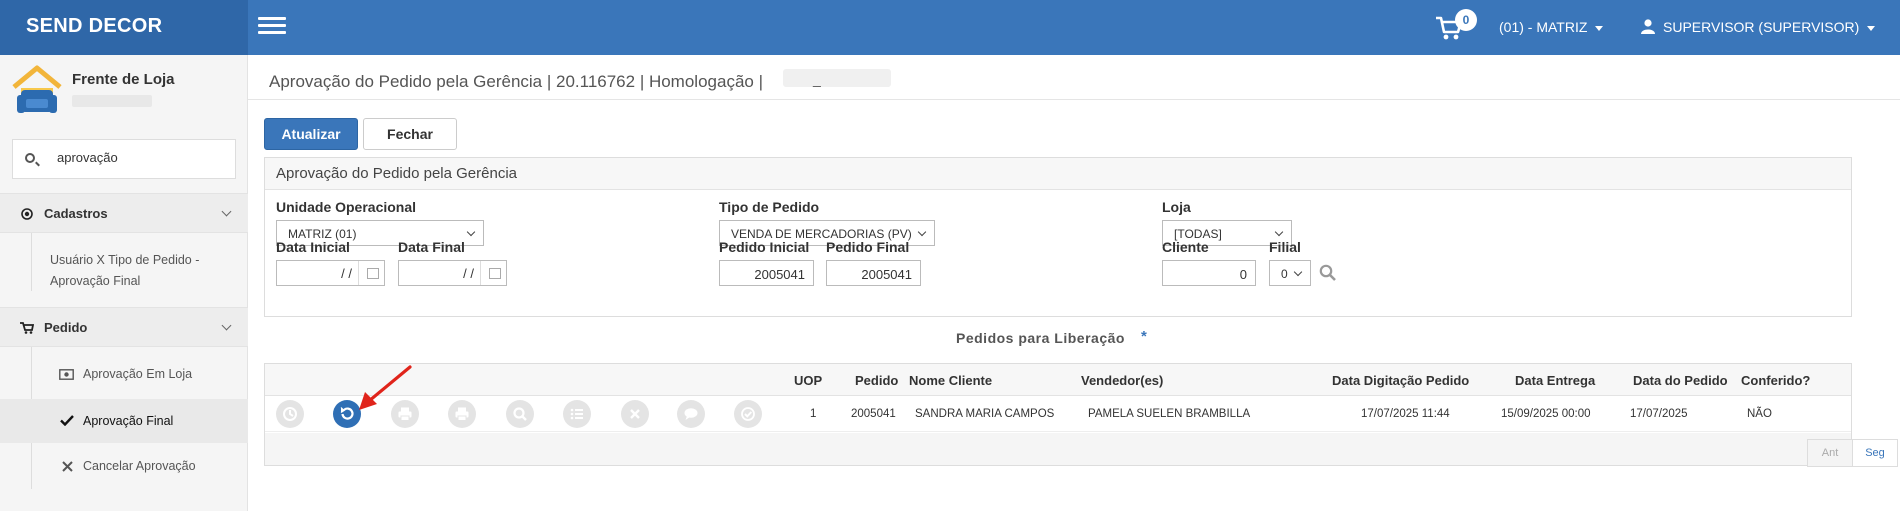 The image size is (1900, 511). Describe the element at coordinates (468, 273) in the screenshot. I see `data-final-value: / /` at that location.